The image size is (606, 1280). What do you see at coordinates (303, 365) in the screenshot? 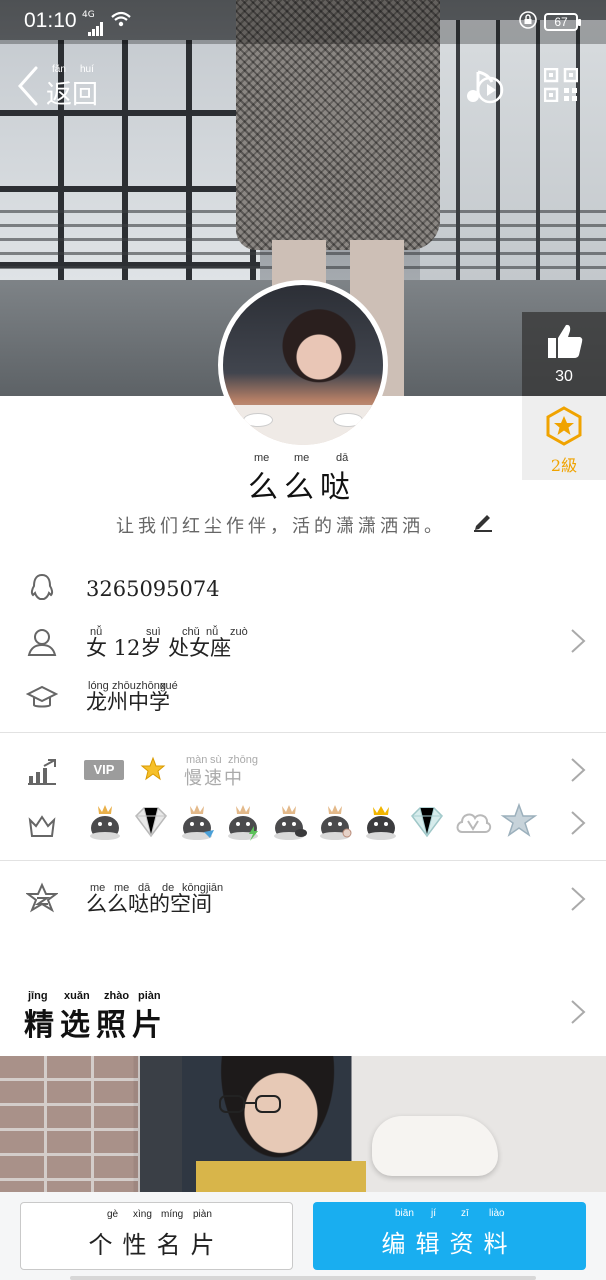
I see `avatar` at bounding box center [303, 365].